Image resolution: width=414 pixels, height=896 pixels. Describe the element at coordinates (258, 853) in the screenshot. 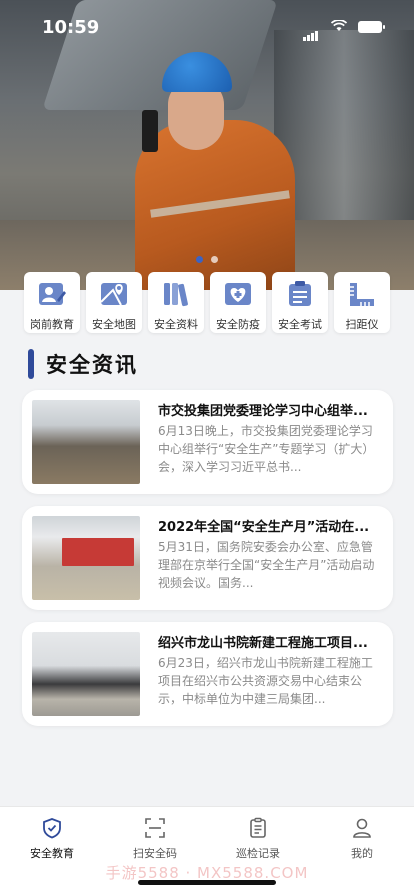

I see `tab-label: 巡检记录` at that location.